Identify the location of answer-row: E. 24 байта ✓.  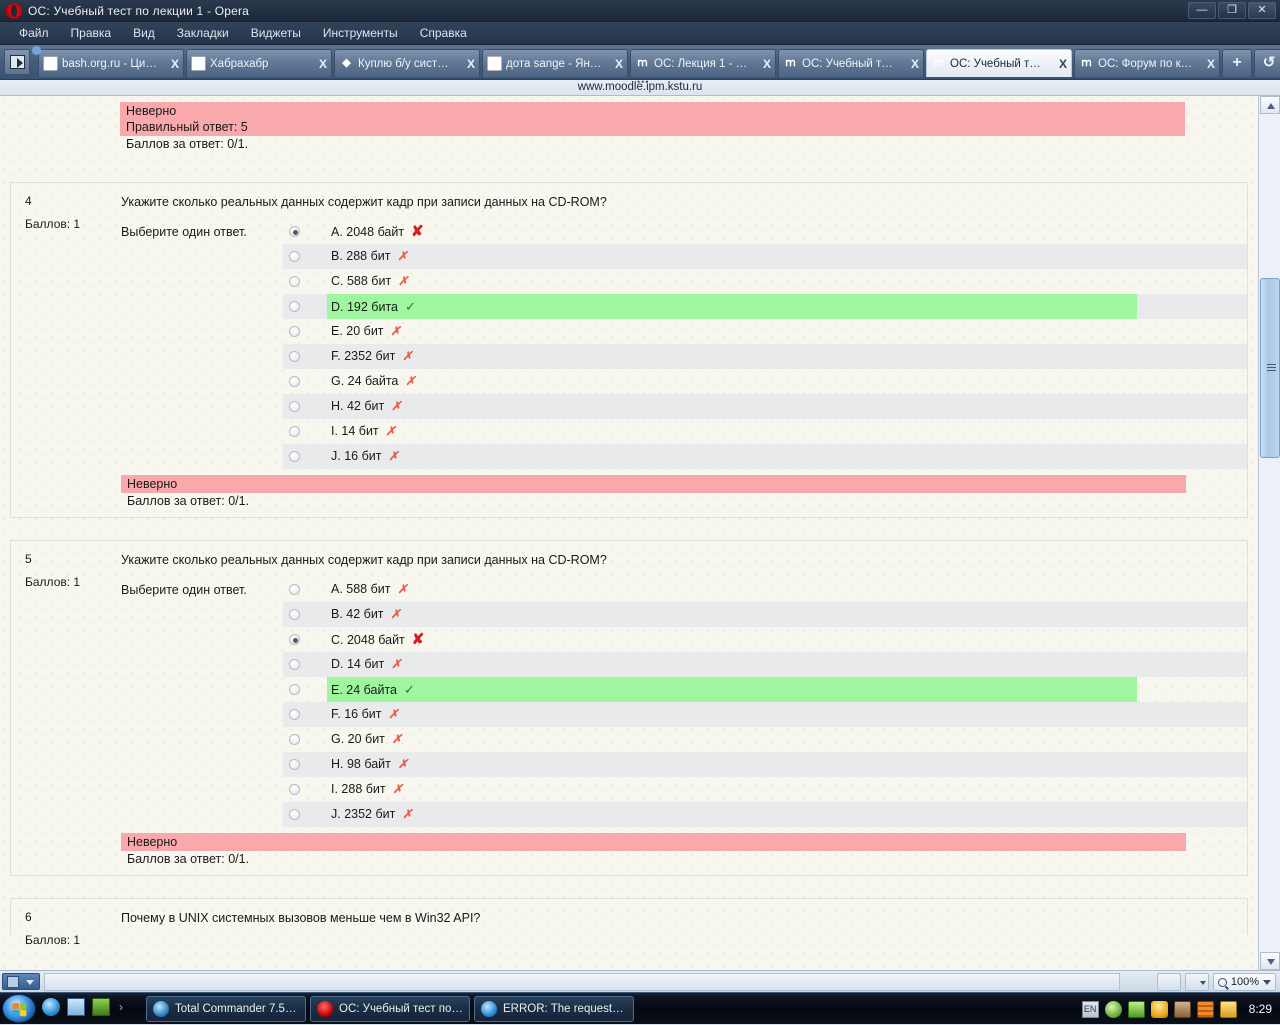
(765, 689).